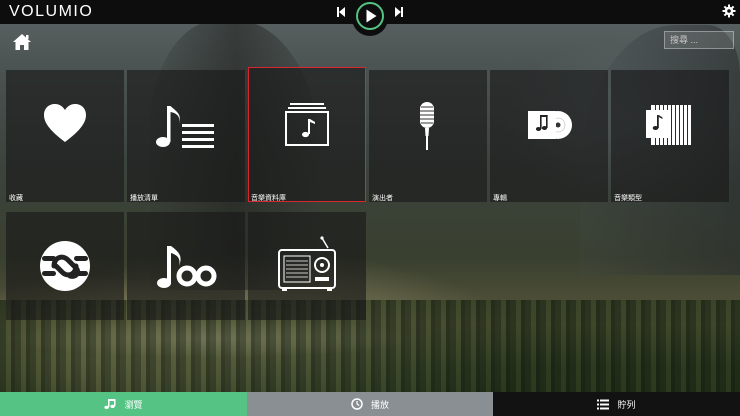  What do you see at coordinates (110, 404) in the screenshot?
I see `music-note-icon` at bounding box center [110, 404].